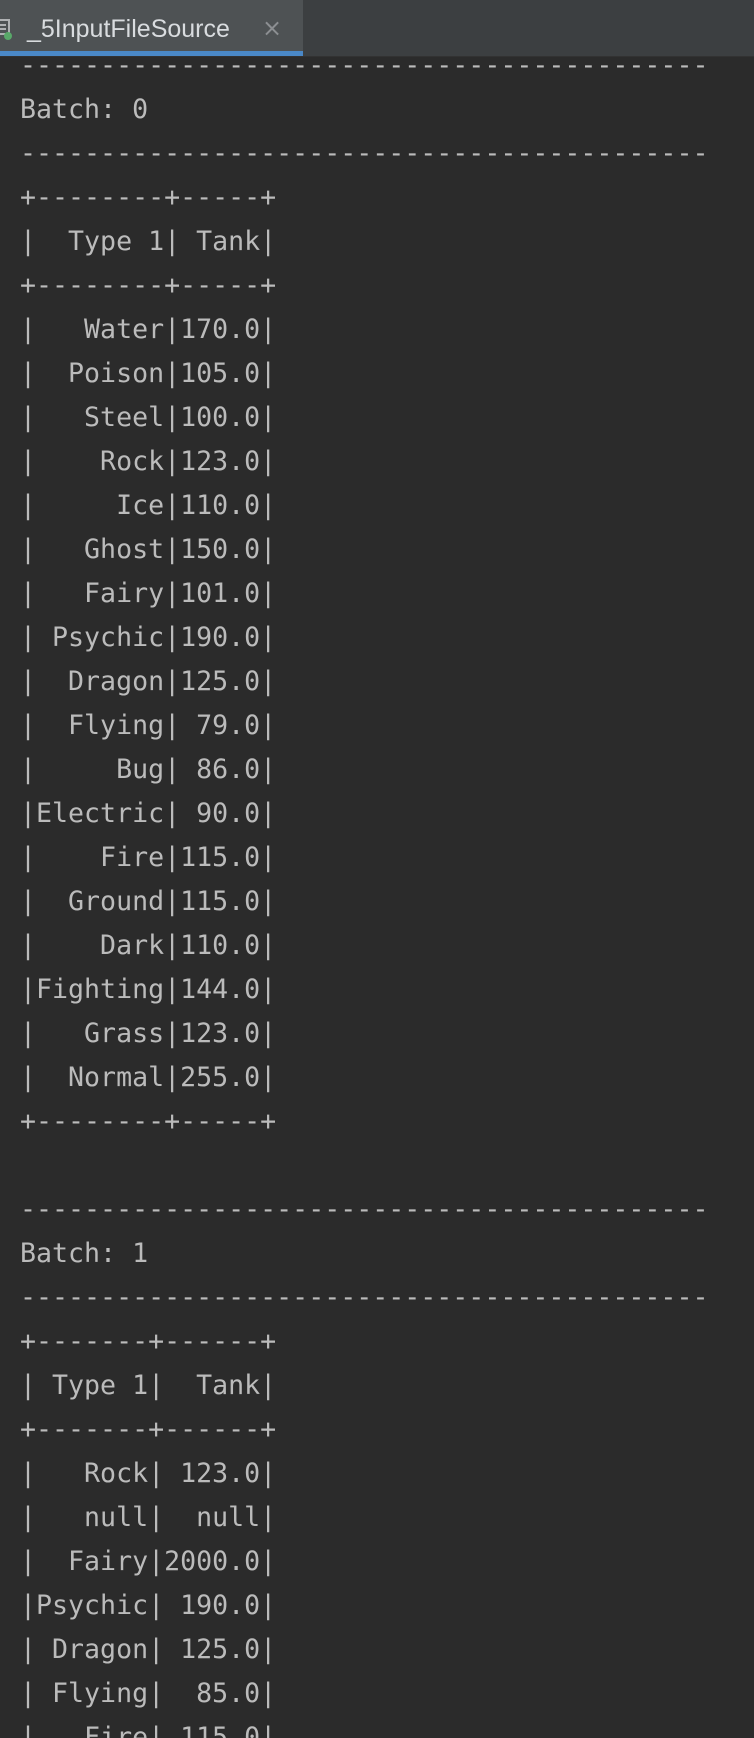 Image resolution: width=754 pixels, height=1738 pixels. I want to click on console-line: | Dragon|125.0|, so click(148, 681).